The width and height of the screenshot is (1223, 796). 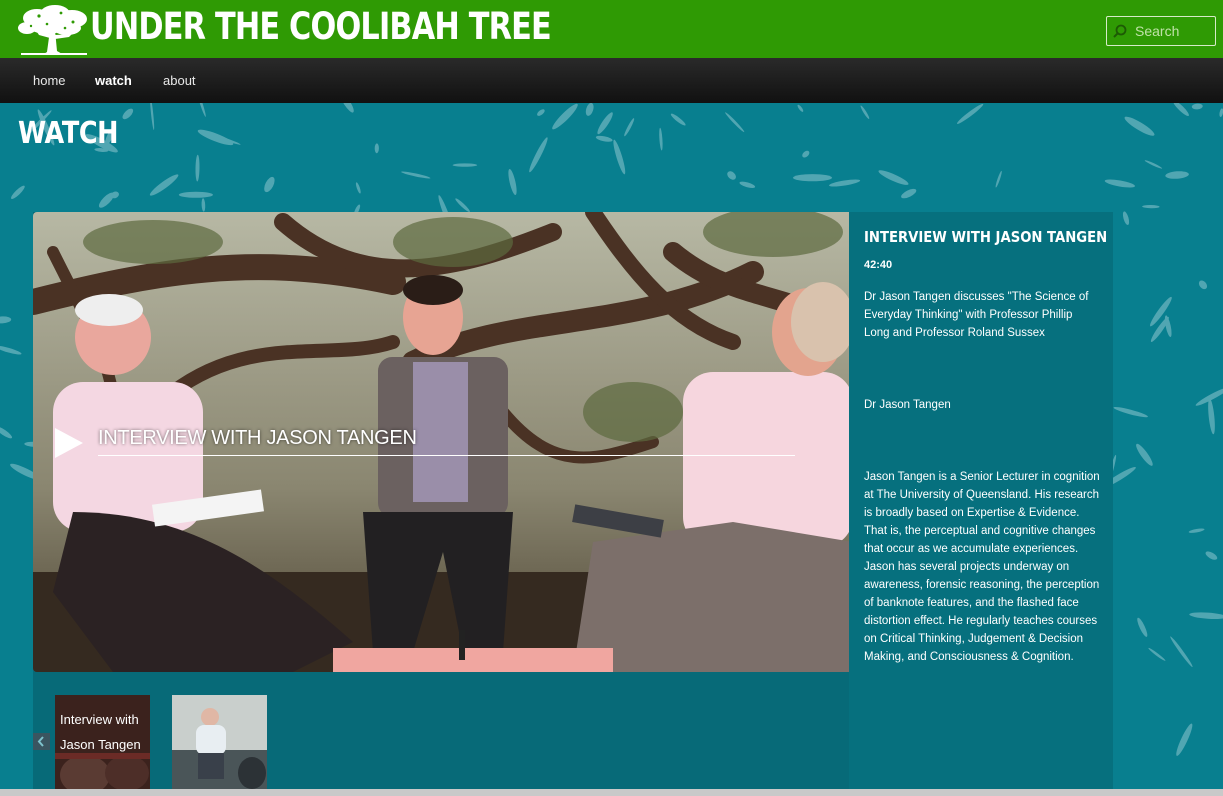 I want to click on search-box, so click(x=1161, y=31).